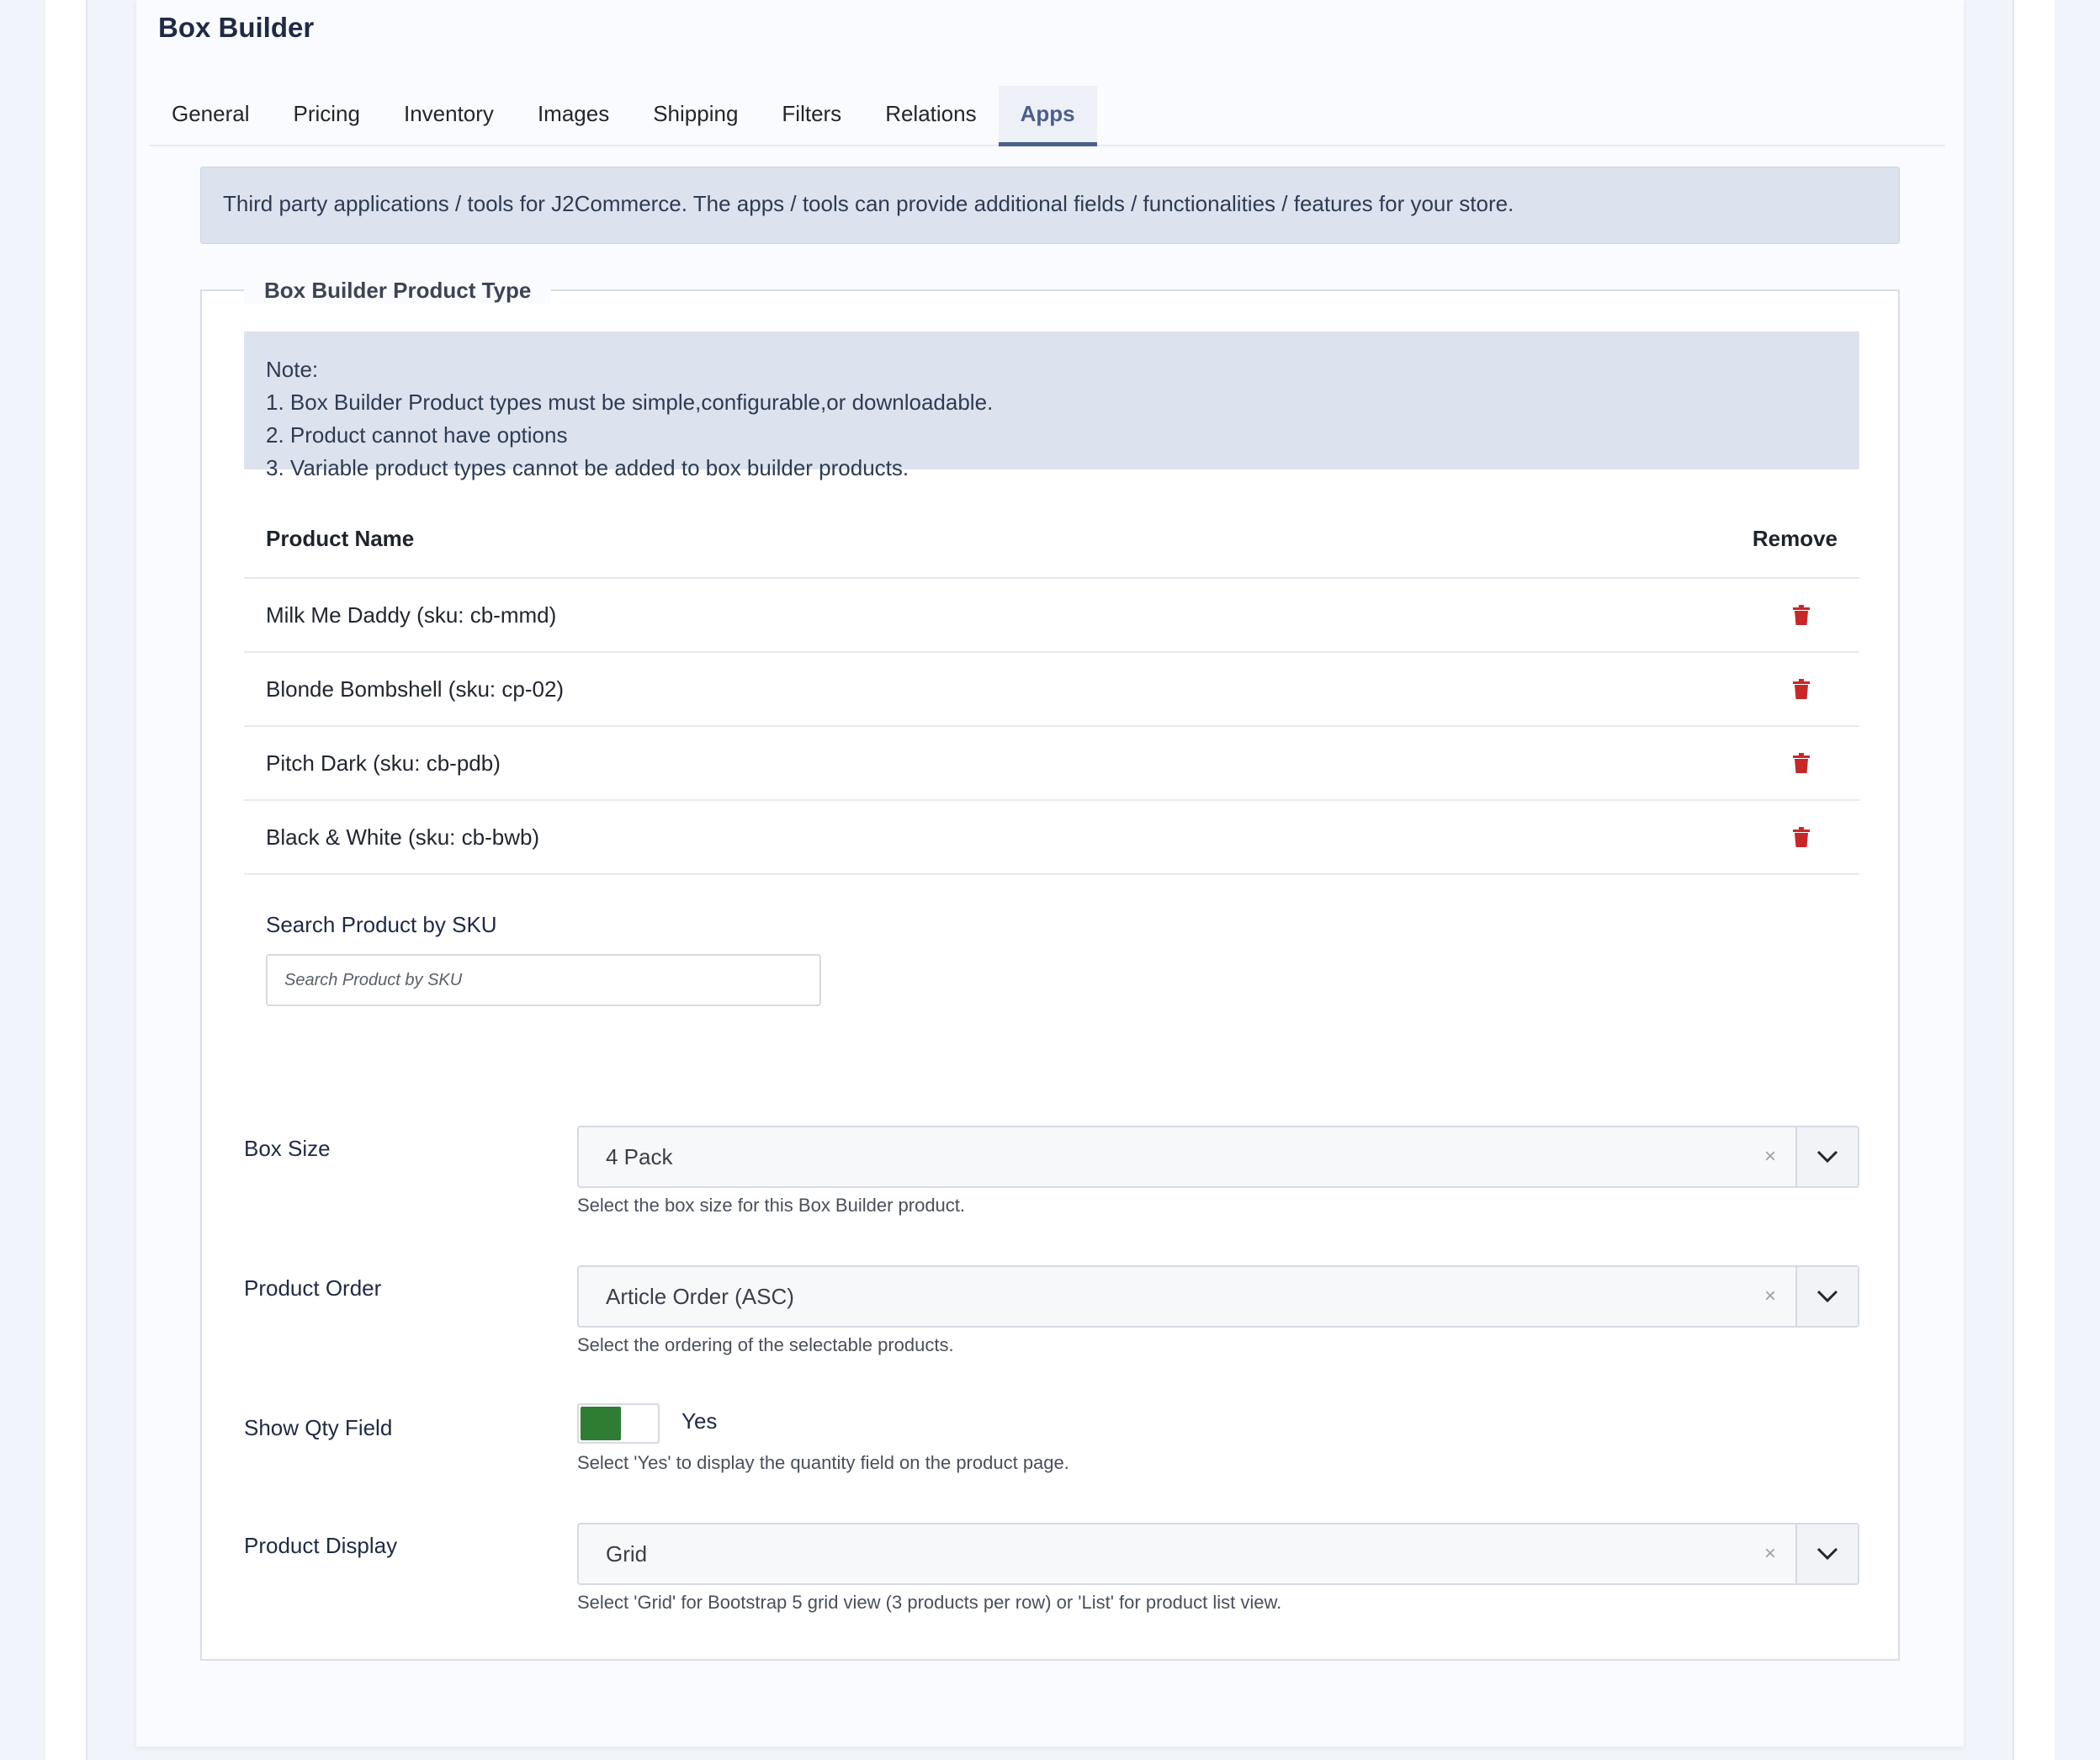  I want to click on tab-filters: Filters, so click(812, 116).